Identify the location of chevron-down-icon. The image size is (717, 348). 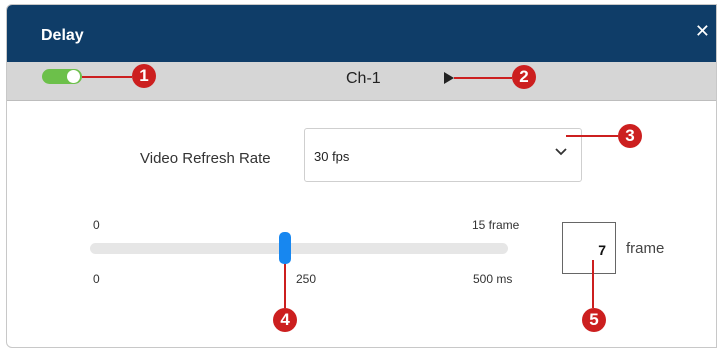
(561, 152).